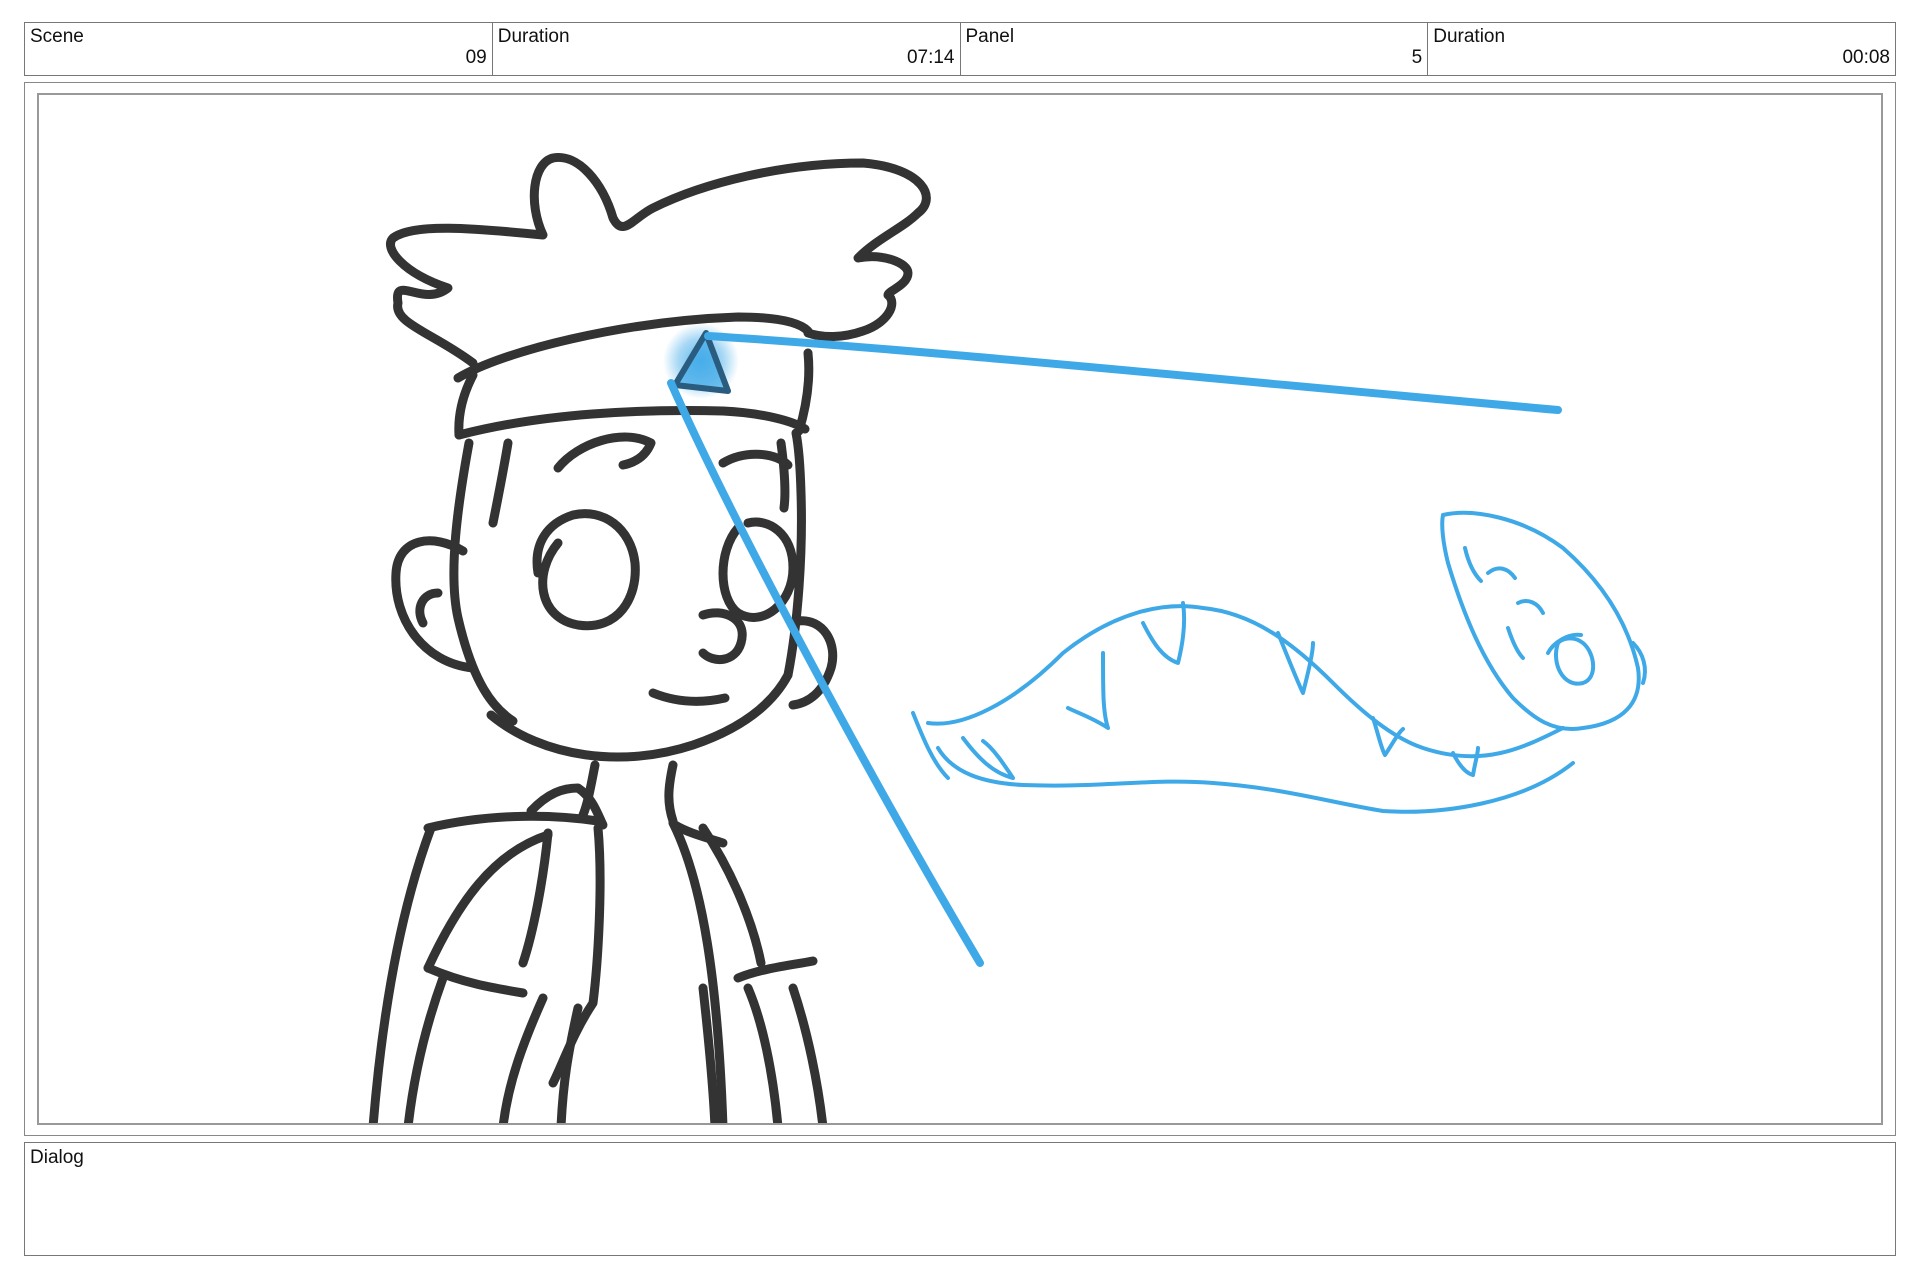  What do you see at coordinates (1133, 373) in the screenshot?
I see `sight-line-horizontal` at bounding box center [1133, 373].